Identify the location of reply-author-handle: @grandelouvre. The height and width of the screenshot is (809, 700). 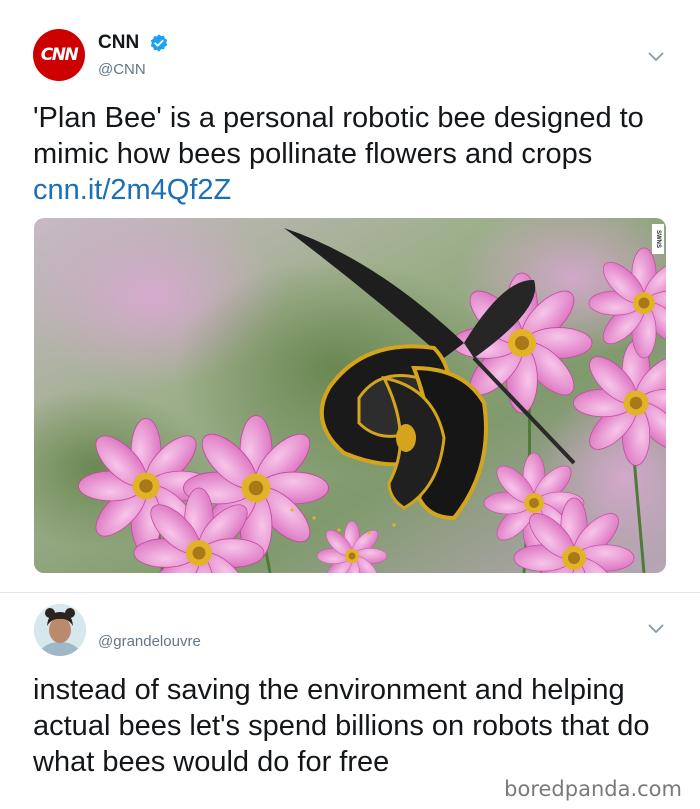
(149, 641).